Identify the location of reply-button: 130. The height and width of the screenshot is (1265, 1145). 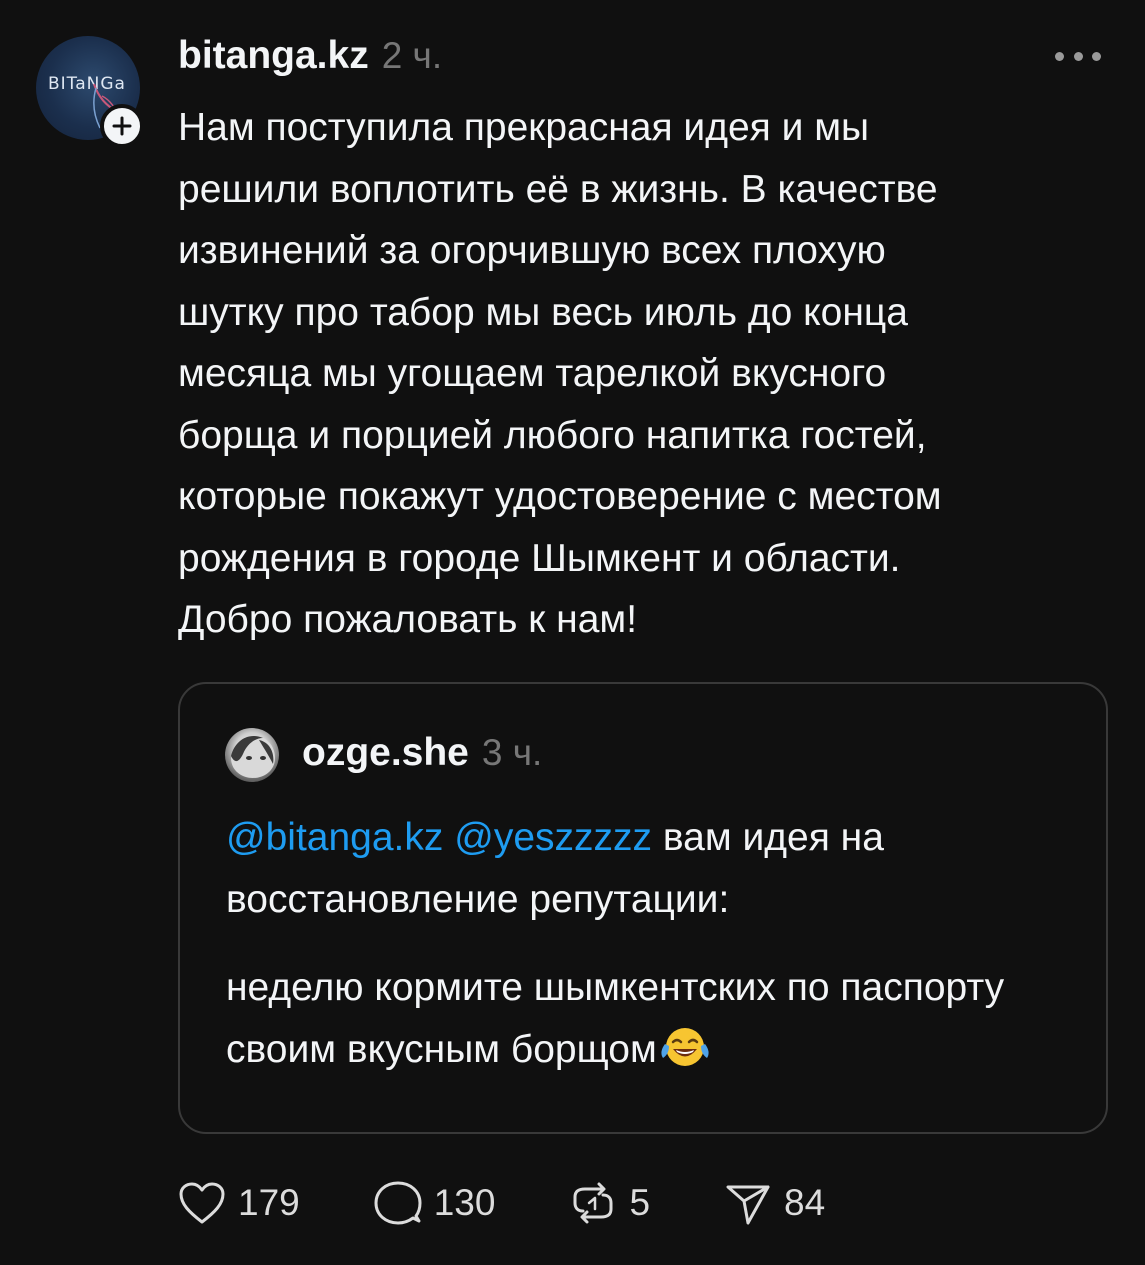
(434, 1203).